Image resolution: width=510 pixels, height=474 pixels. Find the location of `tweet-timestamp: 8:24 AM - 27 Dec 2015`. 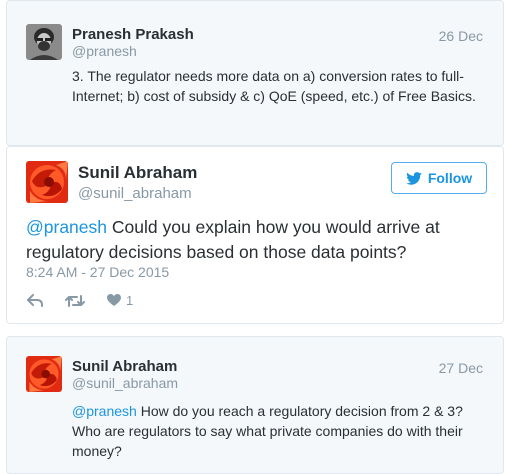

tweet-timestamp: 8:24 AM - 27 Dec 2015 is located at coordinates (97, 272).